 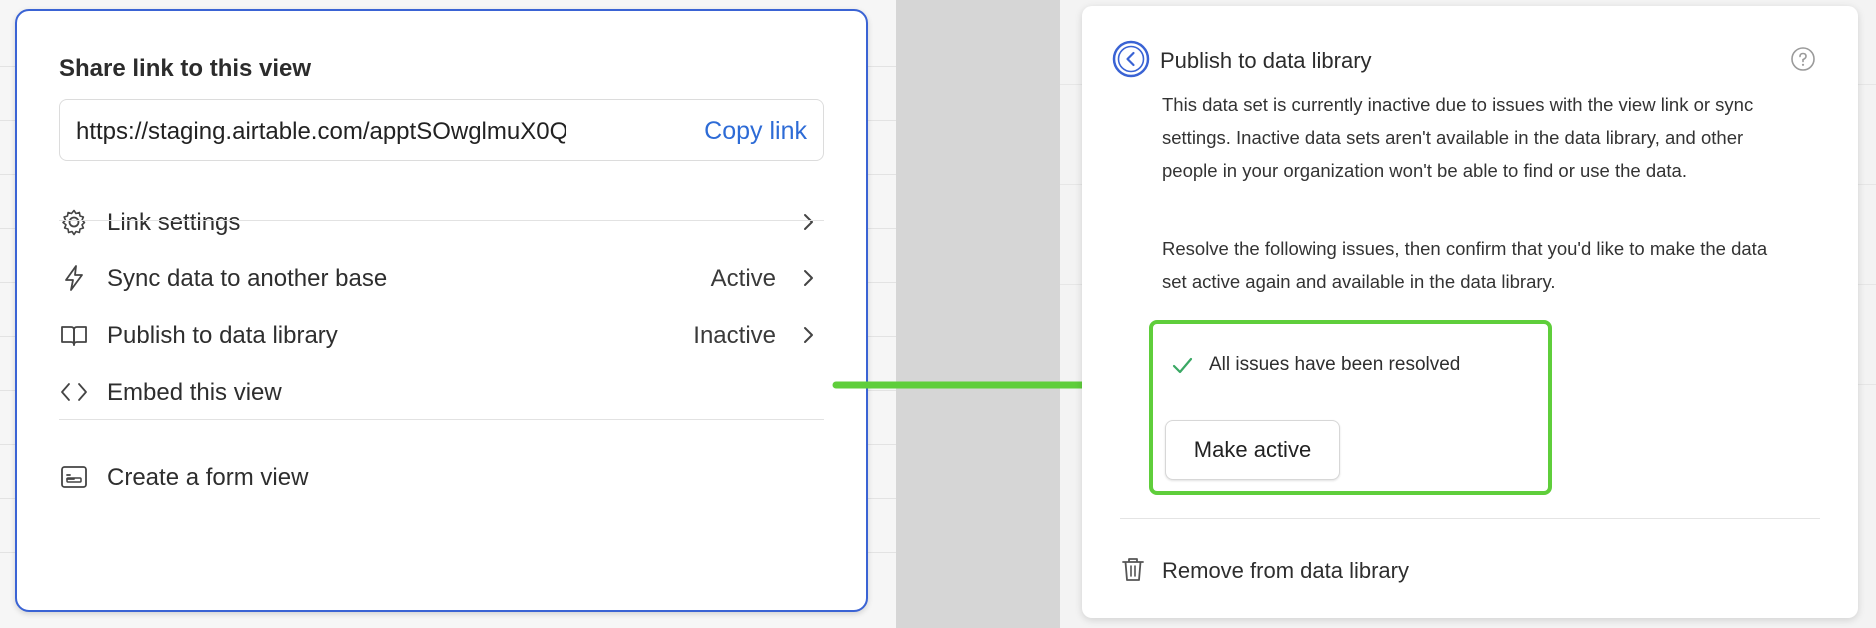 I want to click on menu-item-sync-data: Sync data to another base Active, so click(x=441, y=278).